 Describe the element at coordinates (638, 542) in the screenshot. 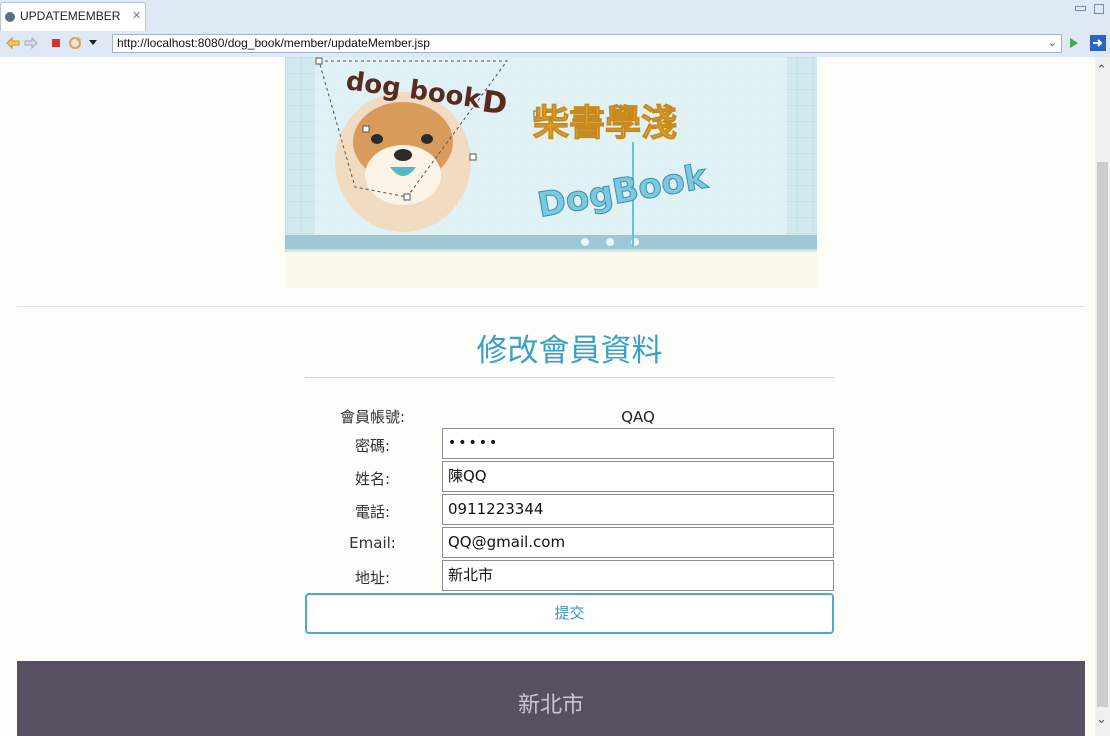

I see `email-field: QQ@gmail.com` at that location.